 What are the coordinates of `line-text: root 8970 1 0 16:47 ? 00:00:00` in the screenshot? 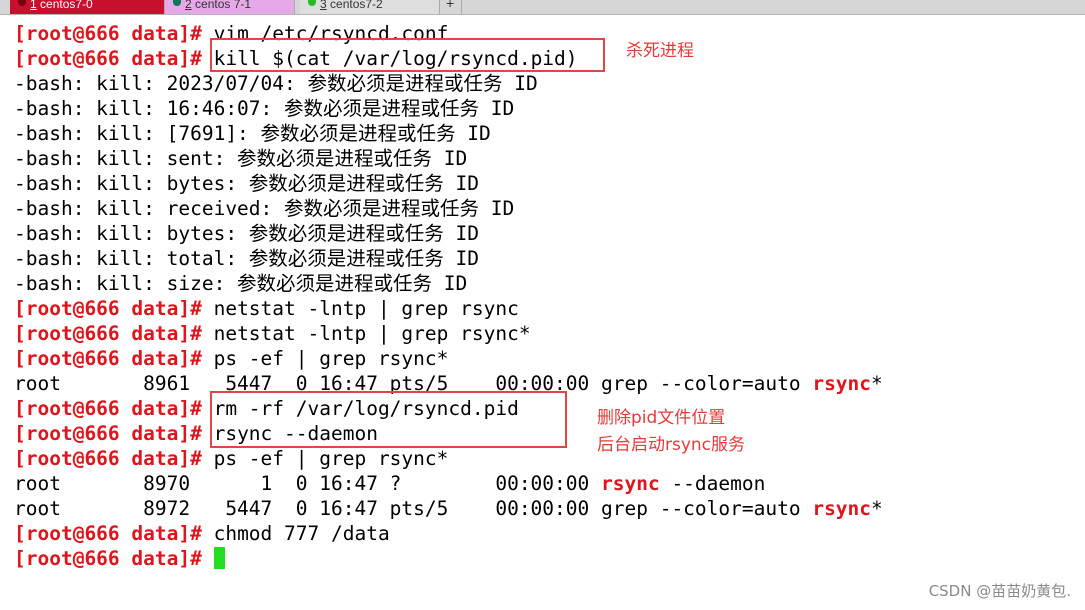 It's located at (307, 483).